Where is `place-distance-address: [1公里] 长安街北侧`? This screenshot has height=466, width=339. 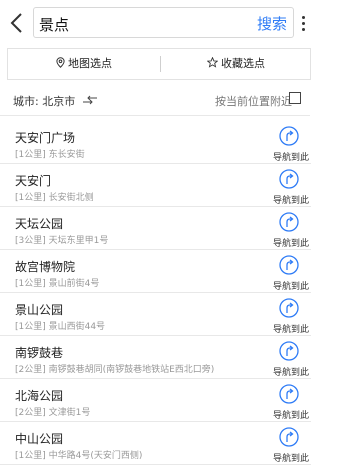 place-distance-address: [1公里] 长安街北侧 is located at coordinates (54, 198).